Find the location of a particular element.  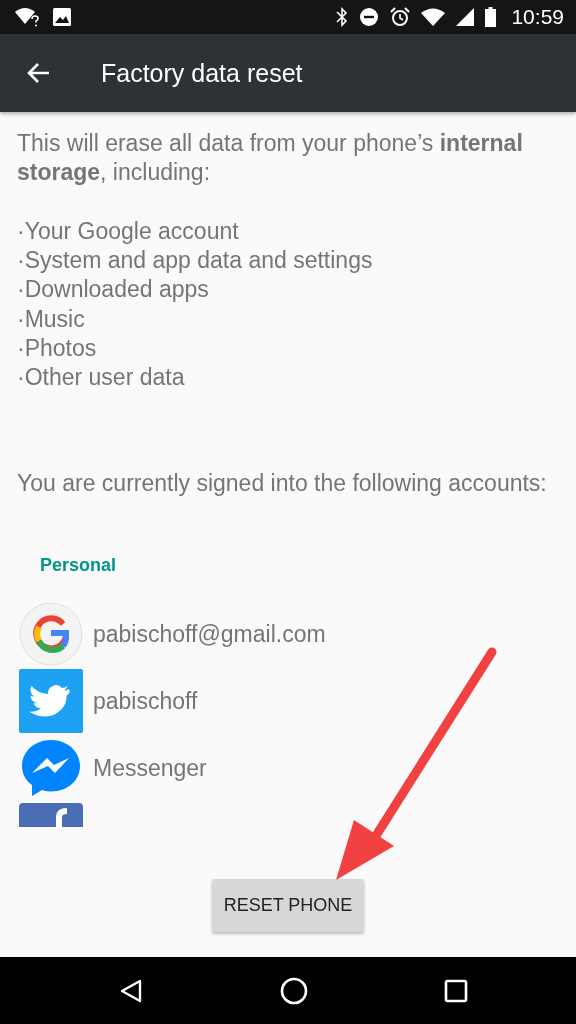

list-item: ·Your Google account is located at coordinates (128, 231).